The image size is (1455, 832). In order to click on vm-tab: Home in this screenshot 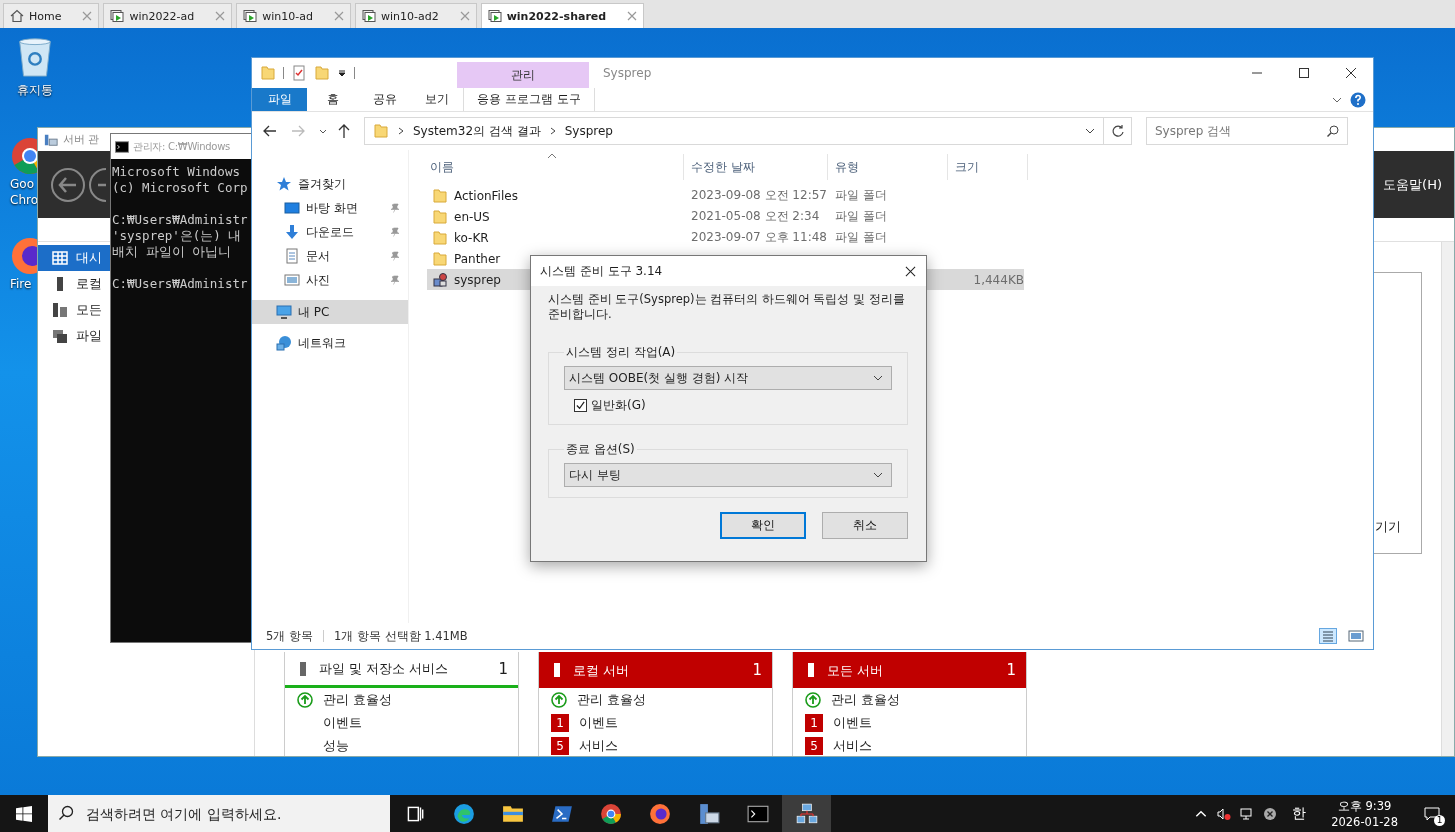, I will do `click(51, 15)`.